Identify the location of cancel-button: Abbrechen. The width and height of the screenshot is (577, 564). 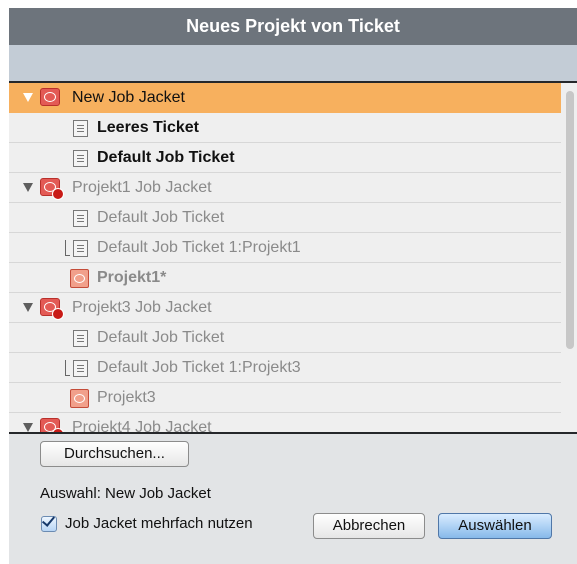
(369, 526).